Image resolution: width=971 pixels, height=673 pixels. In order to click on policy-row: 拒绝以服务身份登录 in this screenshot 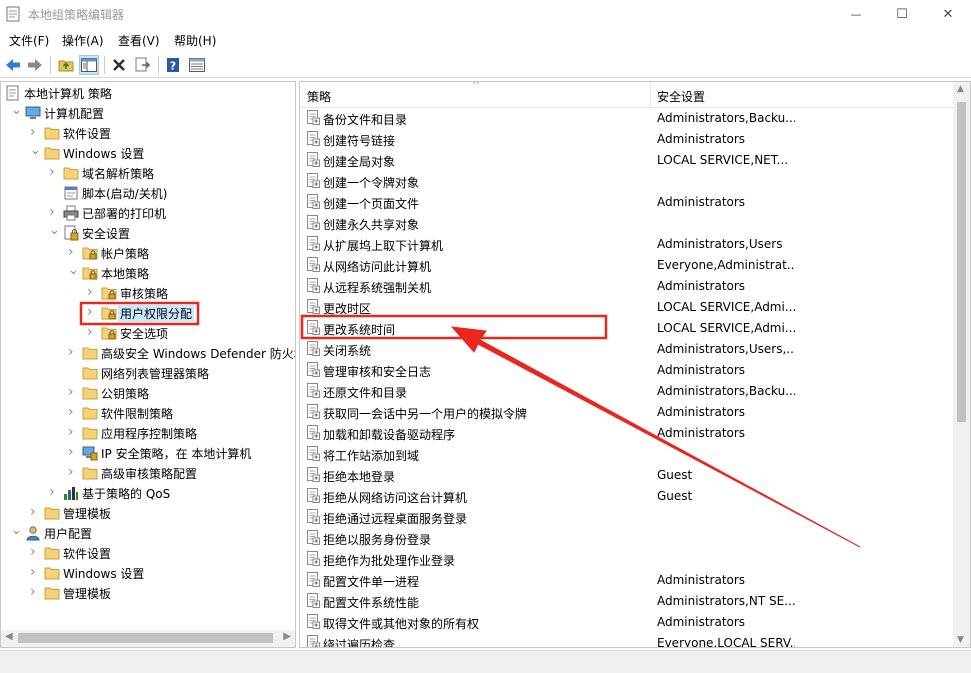, I will do `click(627, 537)`.